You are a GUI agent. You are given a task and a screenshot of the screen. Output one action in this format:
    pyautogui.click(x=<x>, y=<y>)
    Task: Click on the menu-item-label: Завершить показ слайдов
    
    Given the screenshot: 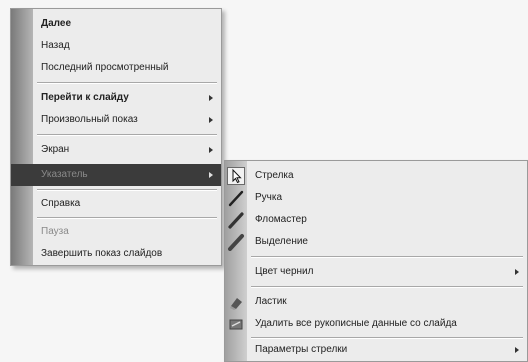 What is the action you would take?
    pyautogui.click(x=102, y=253)
    